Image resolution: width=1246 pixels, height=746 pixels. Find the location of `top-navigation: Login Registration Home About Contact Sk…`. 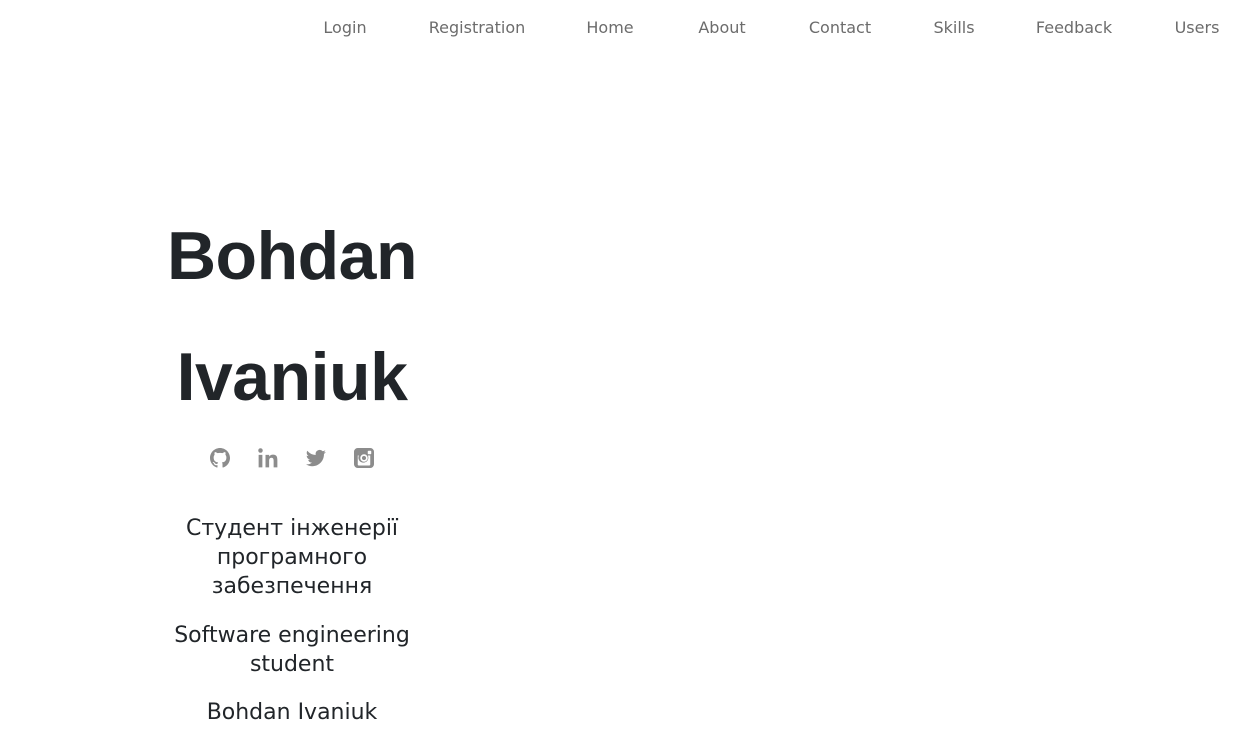

top-navigation: Login Registration Home About Contact Sk… is located at coordinates (623, 28).